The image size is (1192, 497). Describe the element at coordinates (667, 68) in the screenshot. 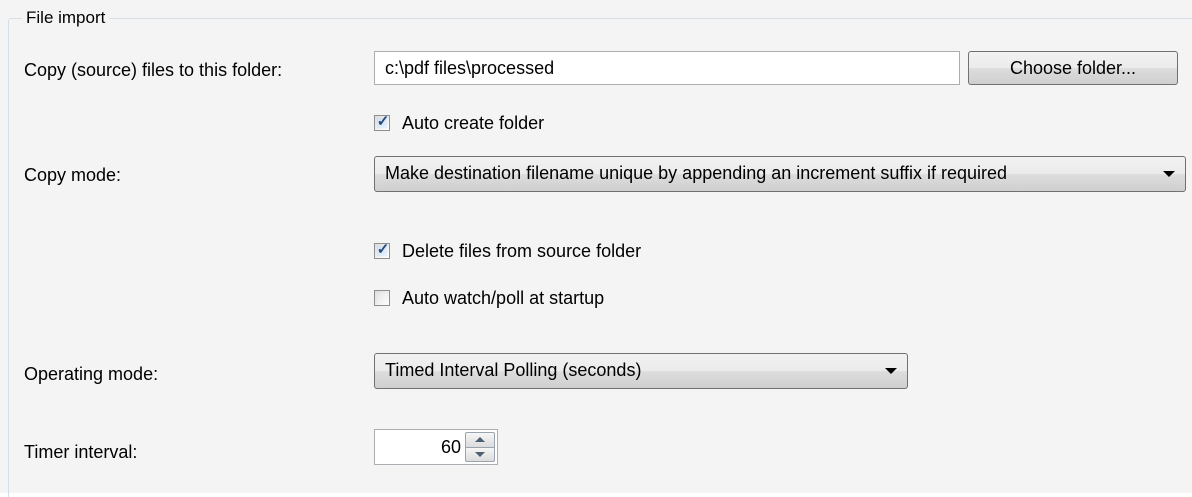

I see `copy-folder-input: c:\pdf files\processed` at that location.